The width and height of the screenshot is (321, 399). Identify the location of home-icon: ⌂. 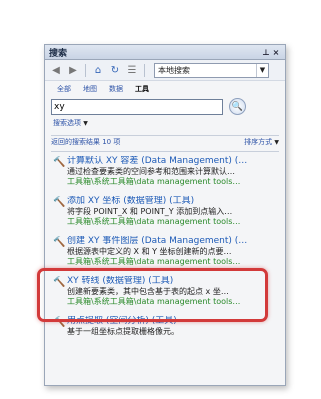
(98, 70).